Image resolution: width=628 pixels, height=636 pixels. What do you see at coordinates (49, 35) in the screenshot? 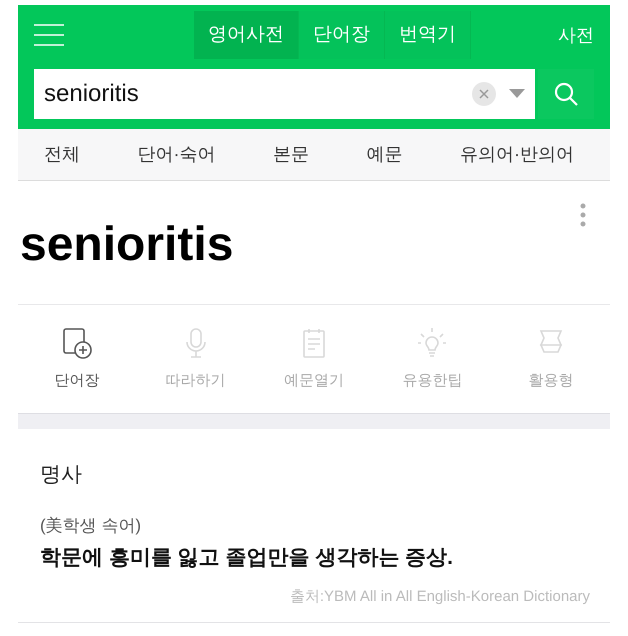
I see `menu-icon` at bounding box center [49, 35].